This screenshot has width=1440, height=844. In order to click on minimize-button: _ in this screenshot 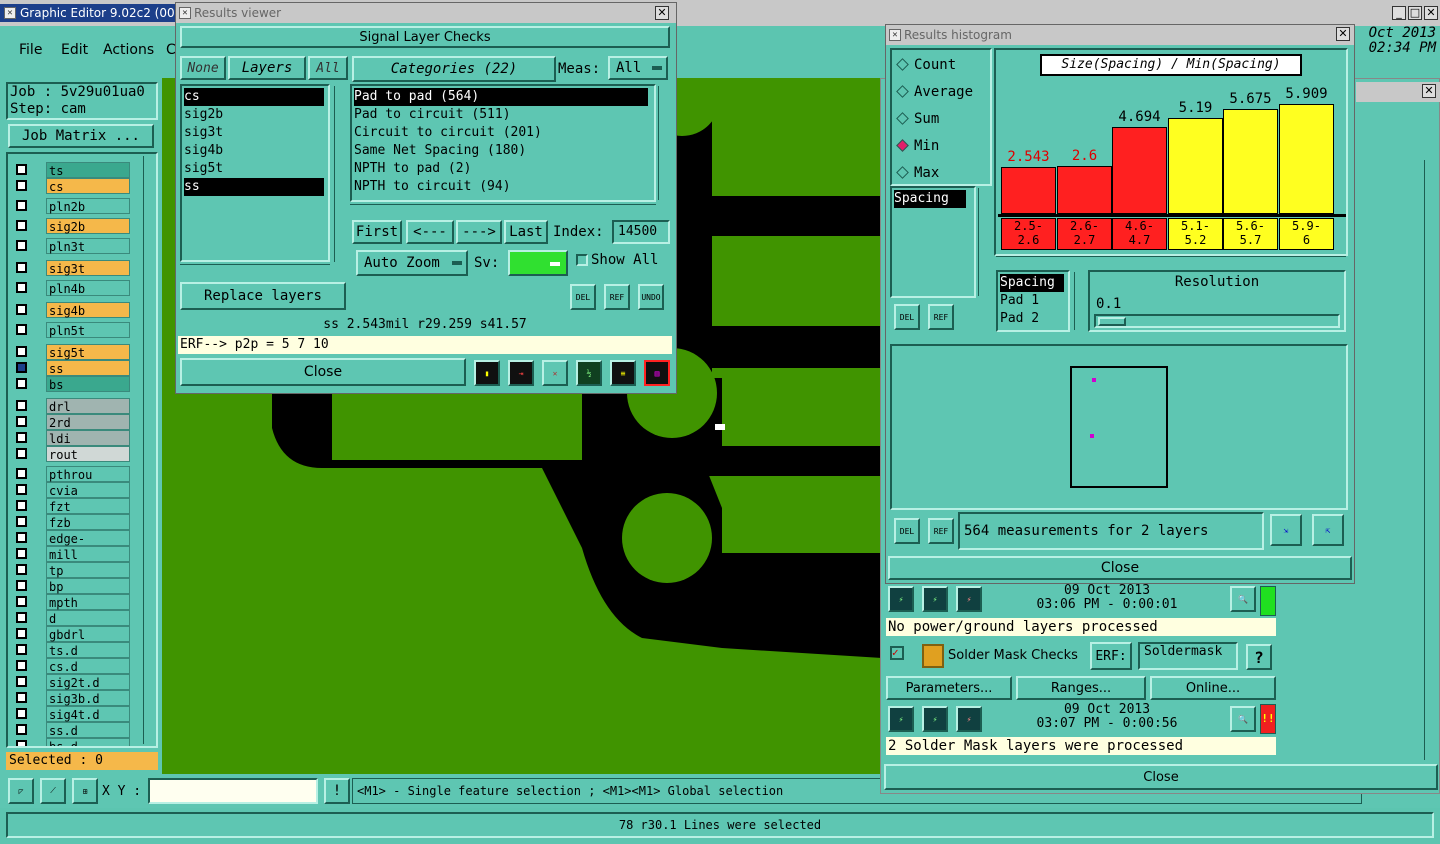, I will do `click(1399, 13)`.